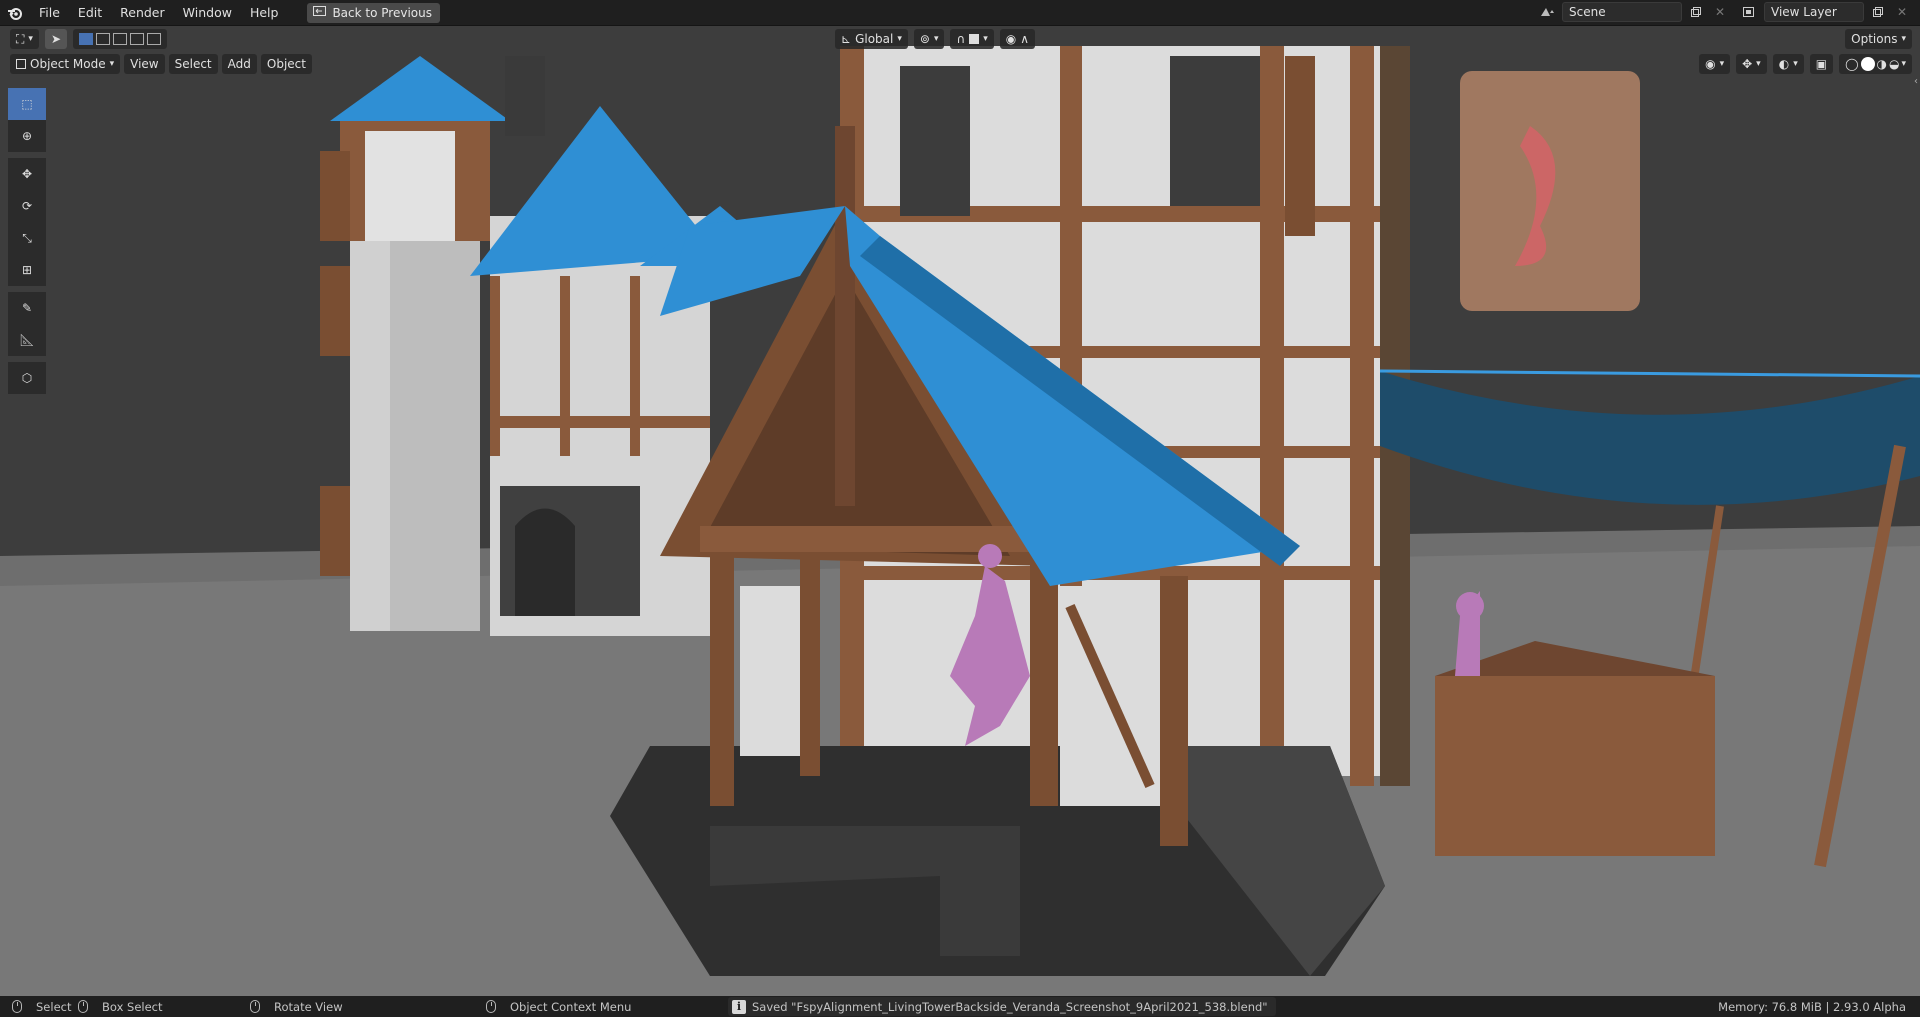 The image size is (1920, 1017). I want to click on editor-type-icon: ⛶, so click(20, 38).